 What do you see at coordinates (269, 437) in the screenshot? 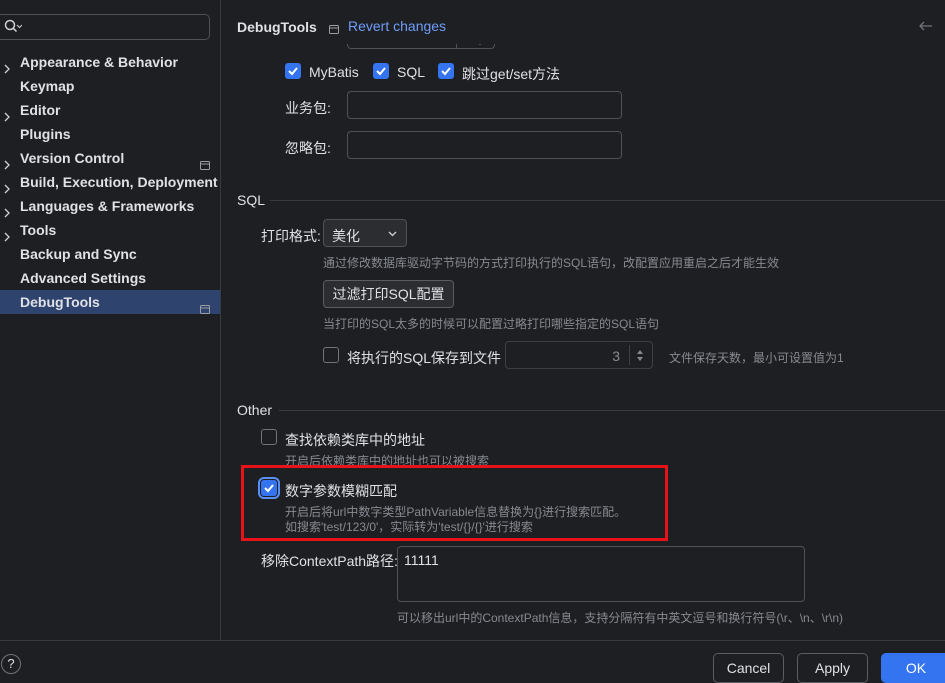
I see `find-dependency-checkbox` at bounding box center [269, 437].